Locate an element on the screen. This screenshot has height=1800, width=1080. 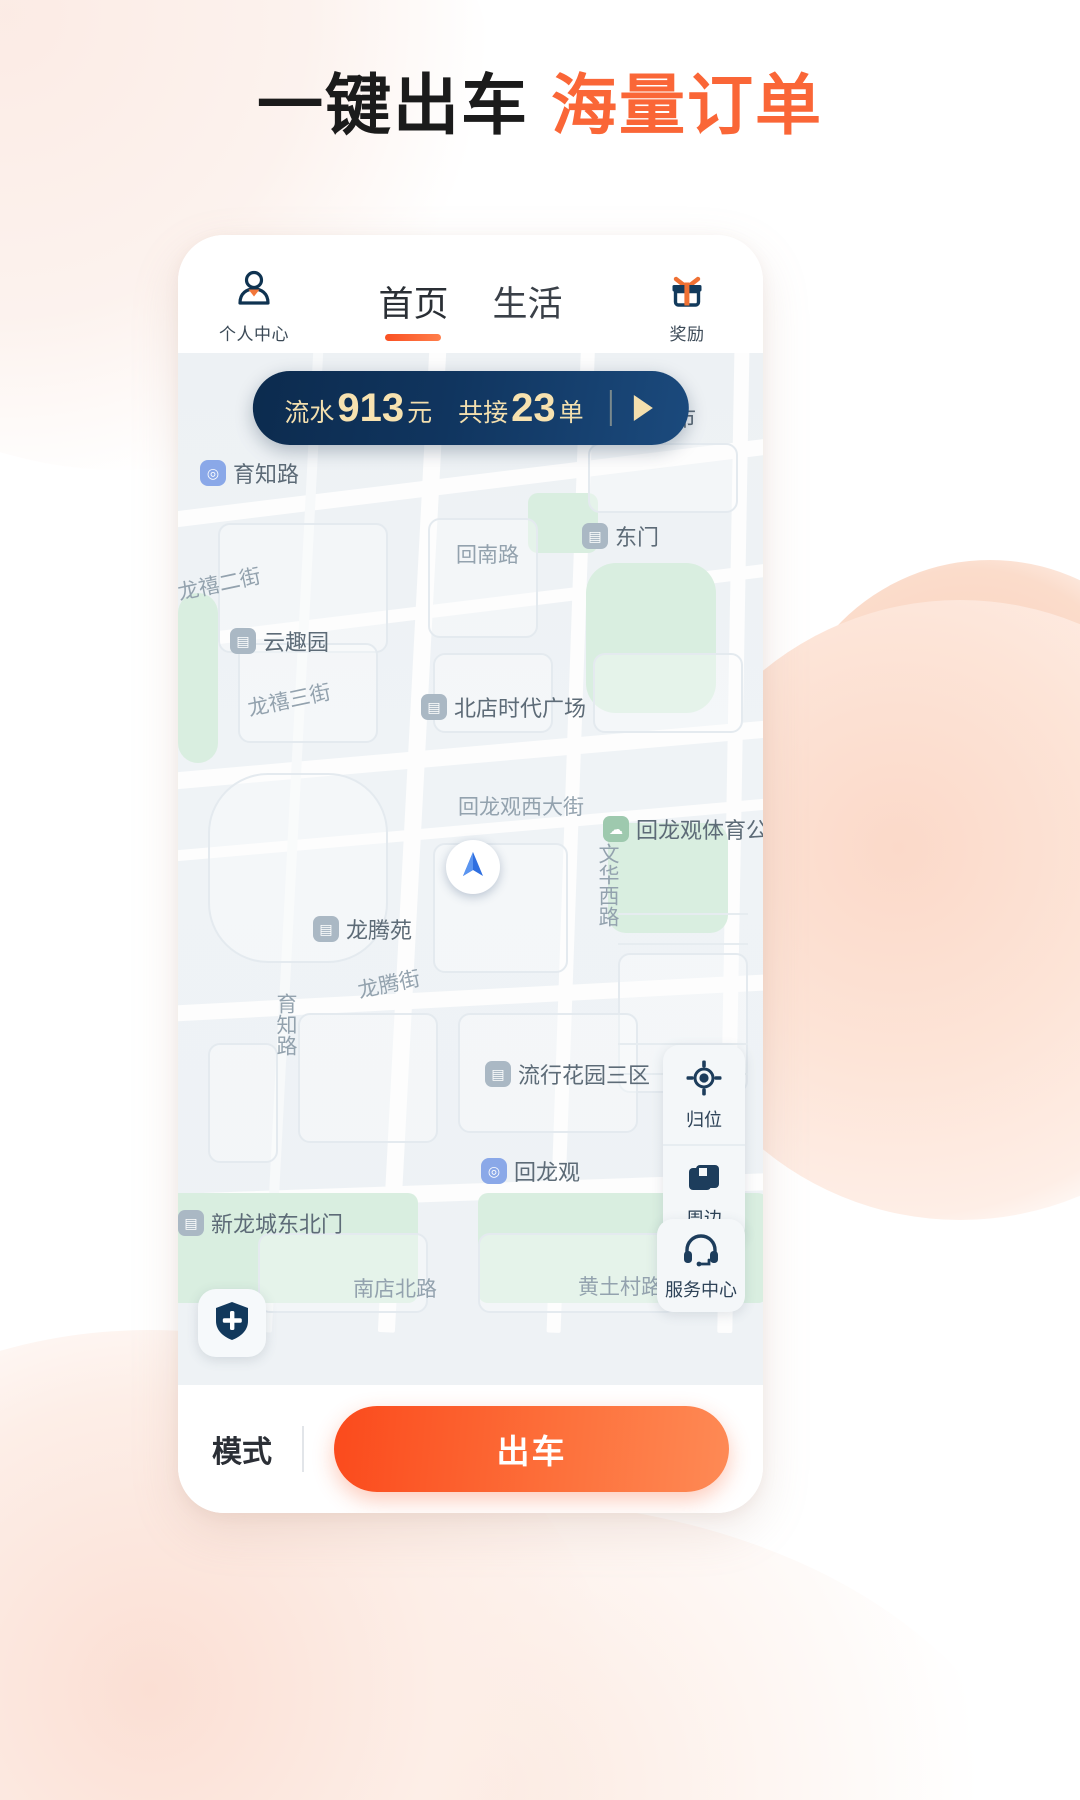
road-label: 育知路 is located at coordinates (285, 1024).